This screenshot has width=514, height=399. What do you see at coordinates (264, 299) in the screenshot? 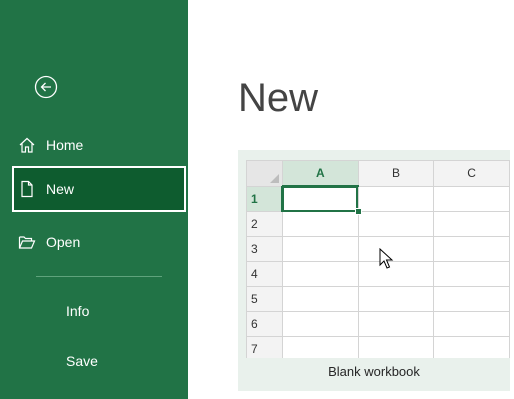
I see `row-header: 5` at bounding box center [264, 299].